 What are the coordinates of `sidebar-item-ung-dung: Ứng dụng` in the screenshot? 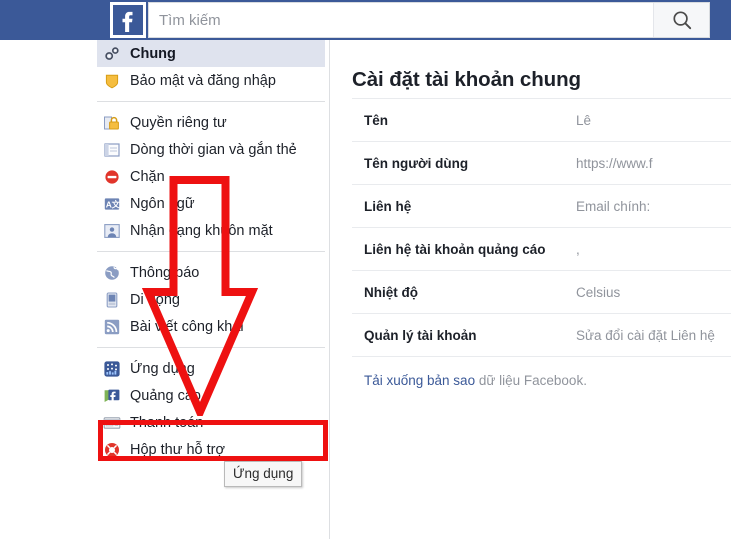 It's located at (211, 368).